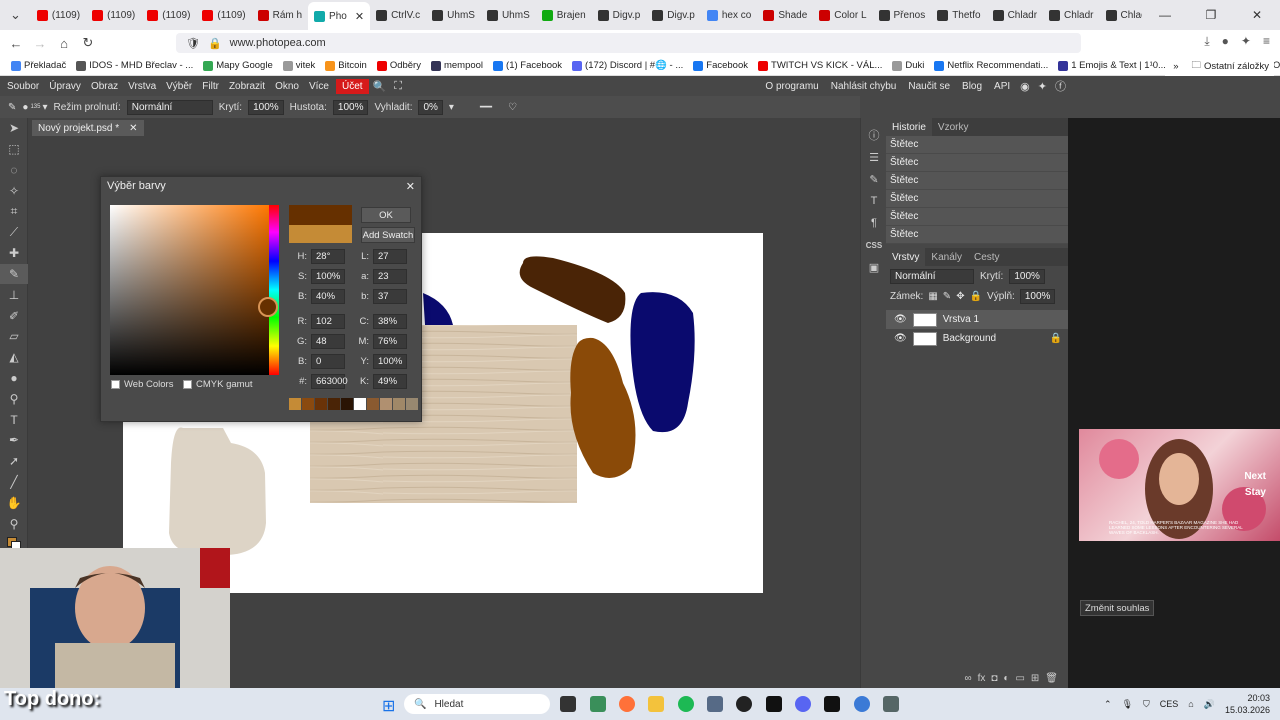 The image size is (1280, 720). What do you see at coordinates (15, 15) in the screenshot?
I see `tab-list-icon: ⌄` at bounding box center [15, 15].